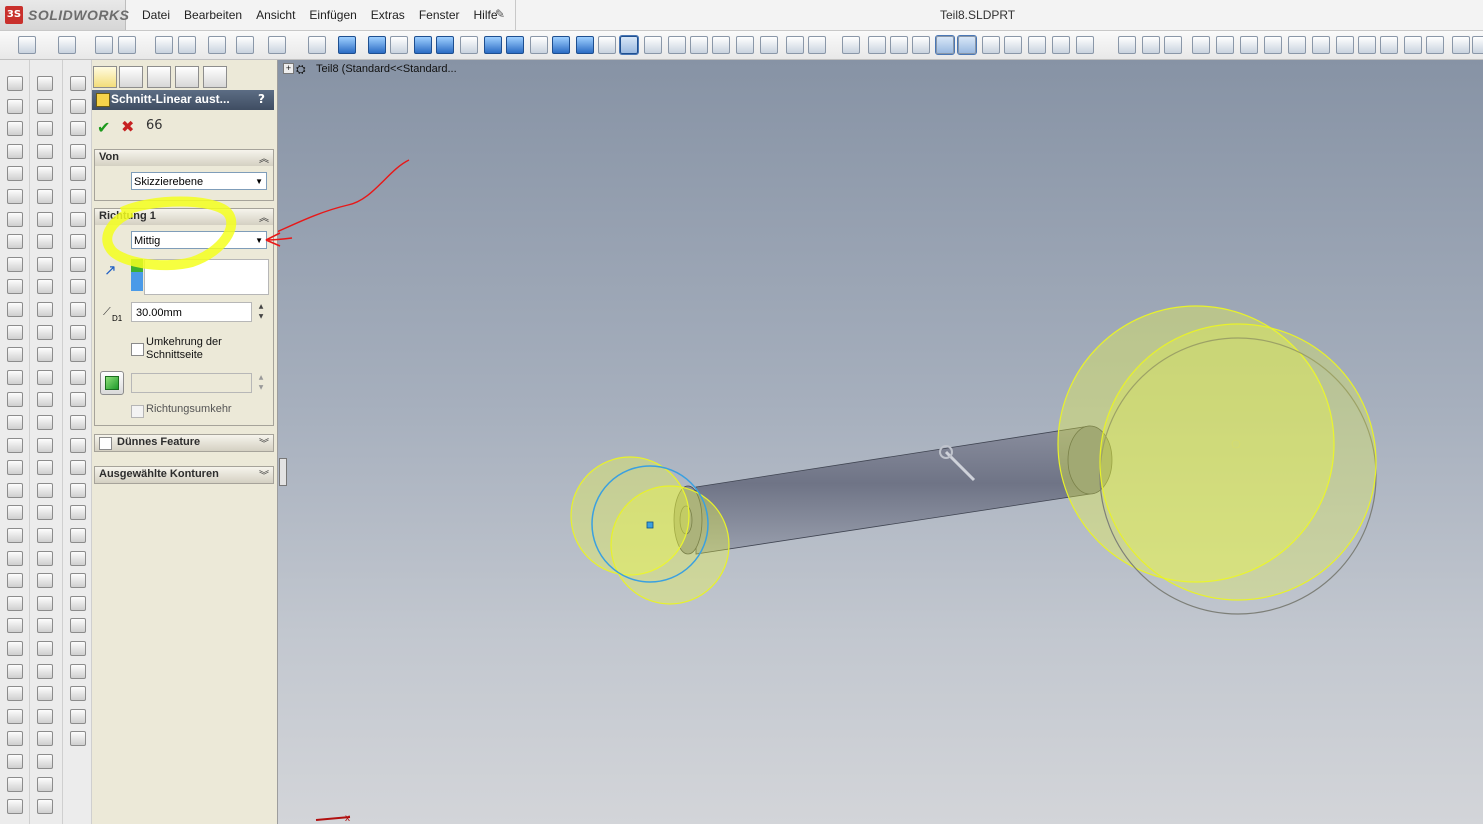 The height and width of the screenshot is (824, 1483). I want to click on sketch-center-point, so click(650, 525).